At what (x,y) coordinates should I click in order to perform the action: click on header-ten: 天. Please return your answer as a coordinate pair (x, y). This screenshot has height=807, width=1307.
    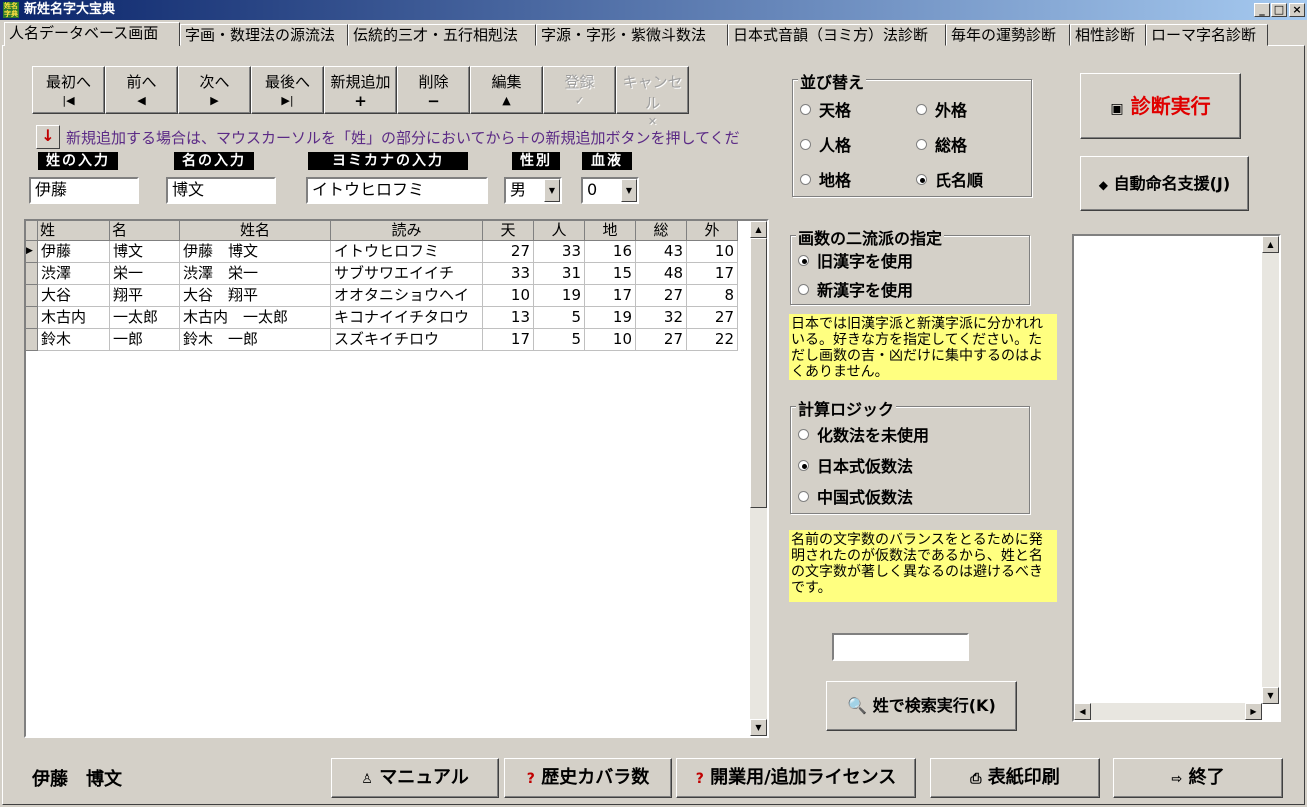
    Looking at the image, I should click on (508, 231).